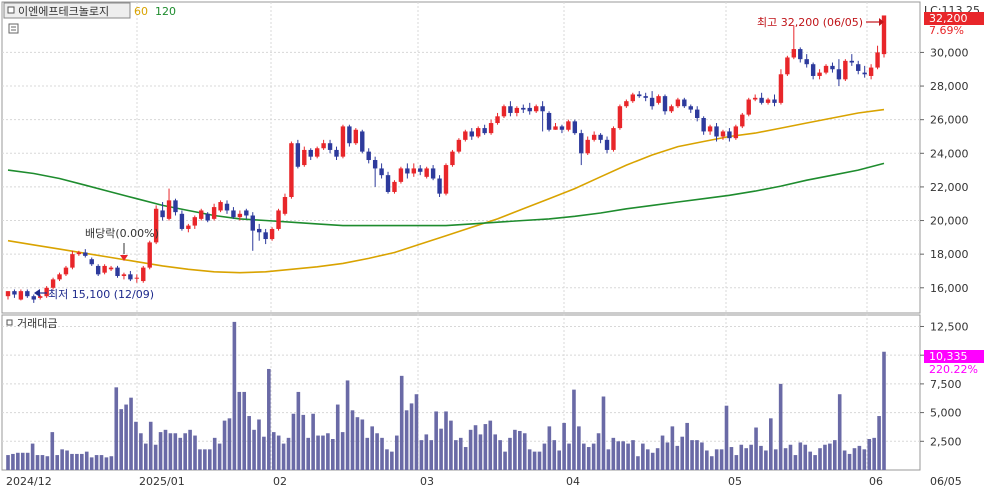 This screenshot has height=492, width=987. I want to click on panel-settings-icon, so click(13, 28).